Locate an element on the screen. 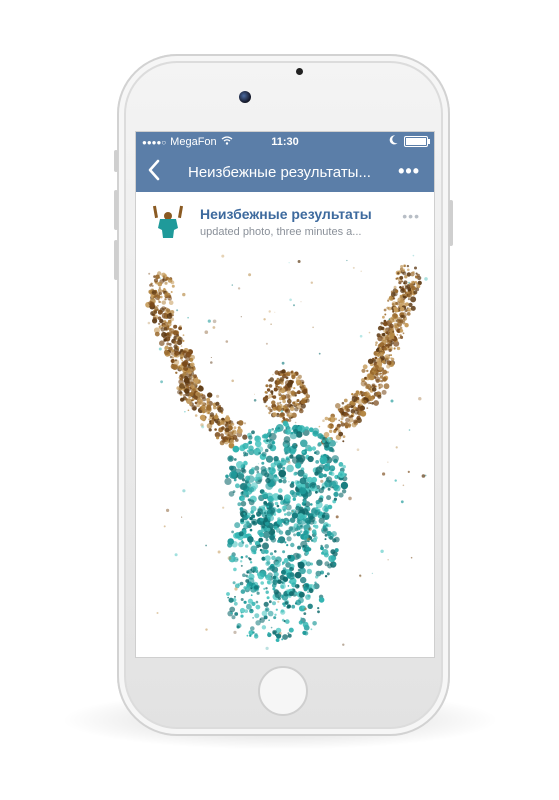  avatar is located at coordinates (168, 222).